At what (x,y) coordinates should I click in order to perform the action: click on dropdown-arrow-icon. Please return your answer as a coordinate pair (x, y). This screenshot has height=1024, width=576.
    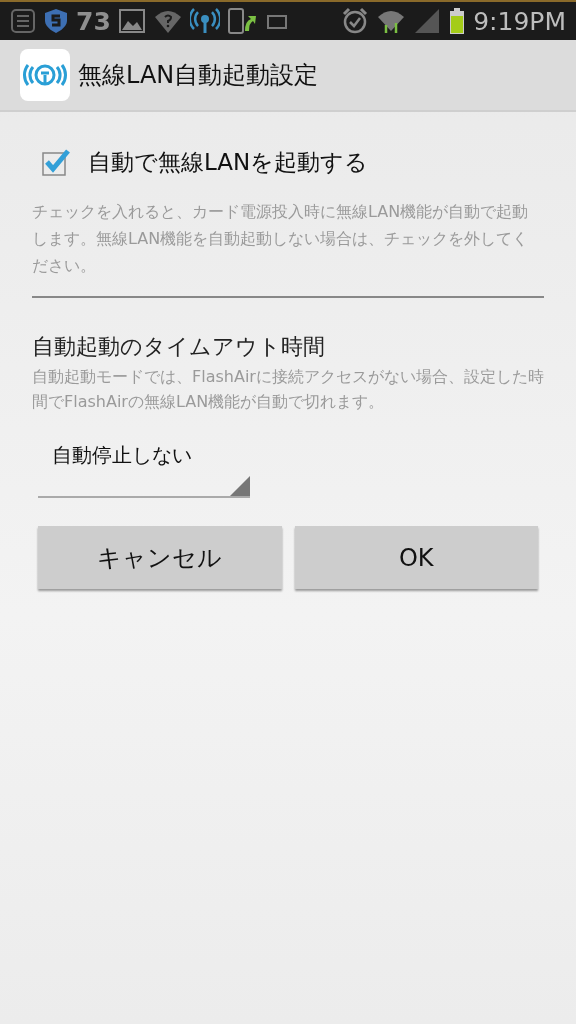
    Looking at the image, I should click on (240, 486).